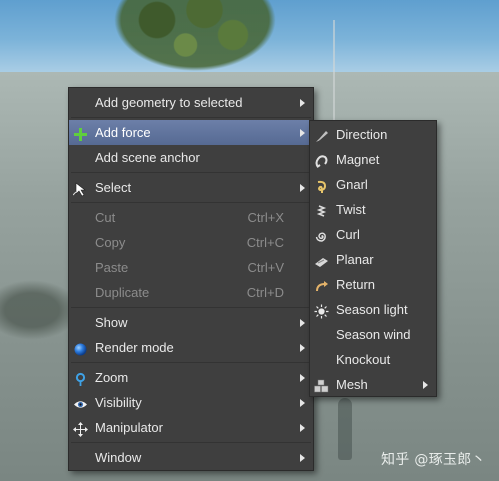 This screenshot has height=481, width=499. What do you see at coordinates (191, 402) in the screenshot?
I see `menu-item-visibility: Visibility` at bounding box center [191, 402].